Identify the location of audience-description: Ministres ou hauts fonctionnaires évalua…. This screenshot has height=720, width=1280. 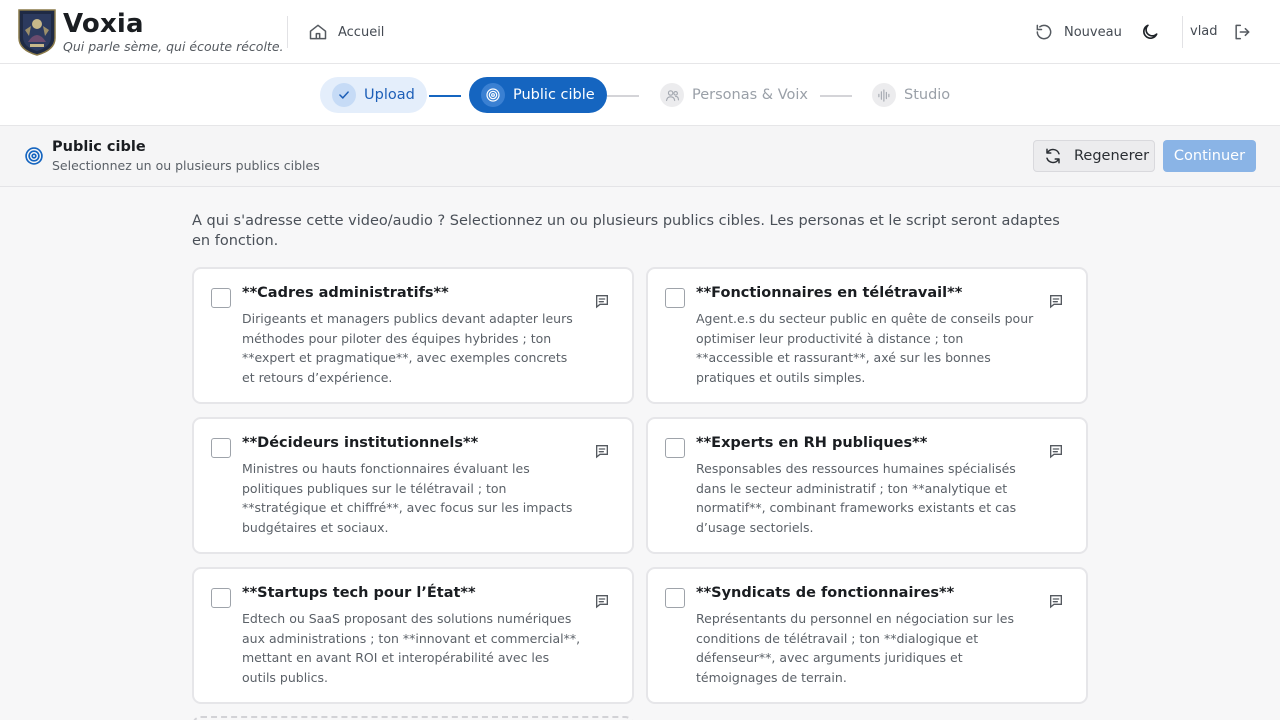
(407, 498).